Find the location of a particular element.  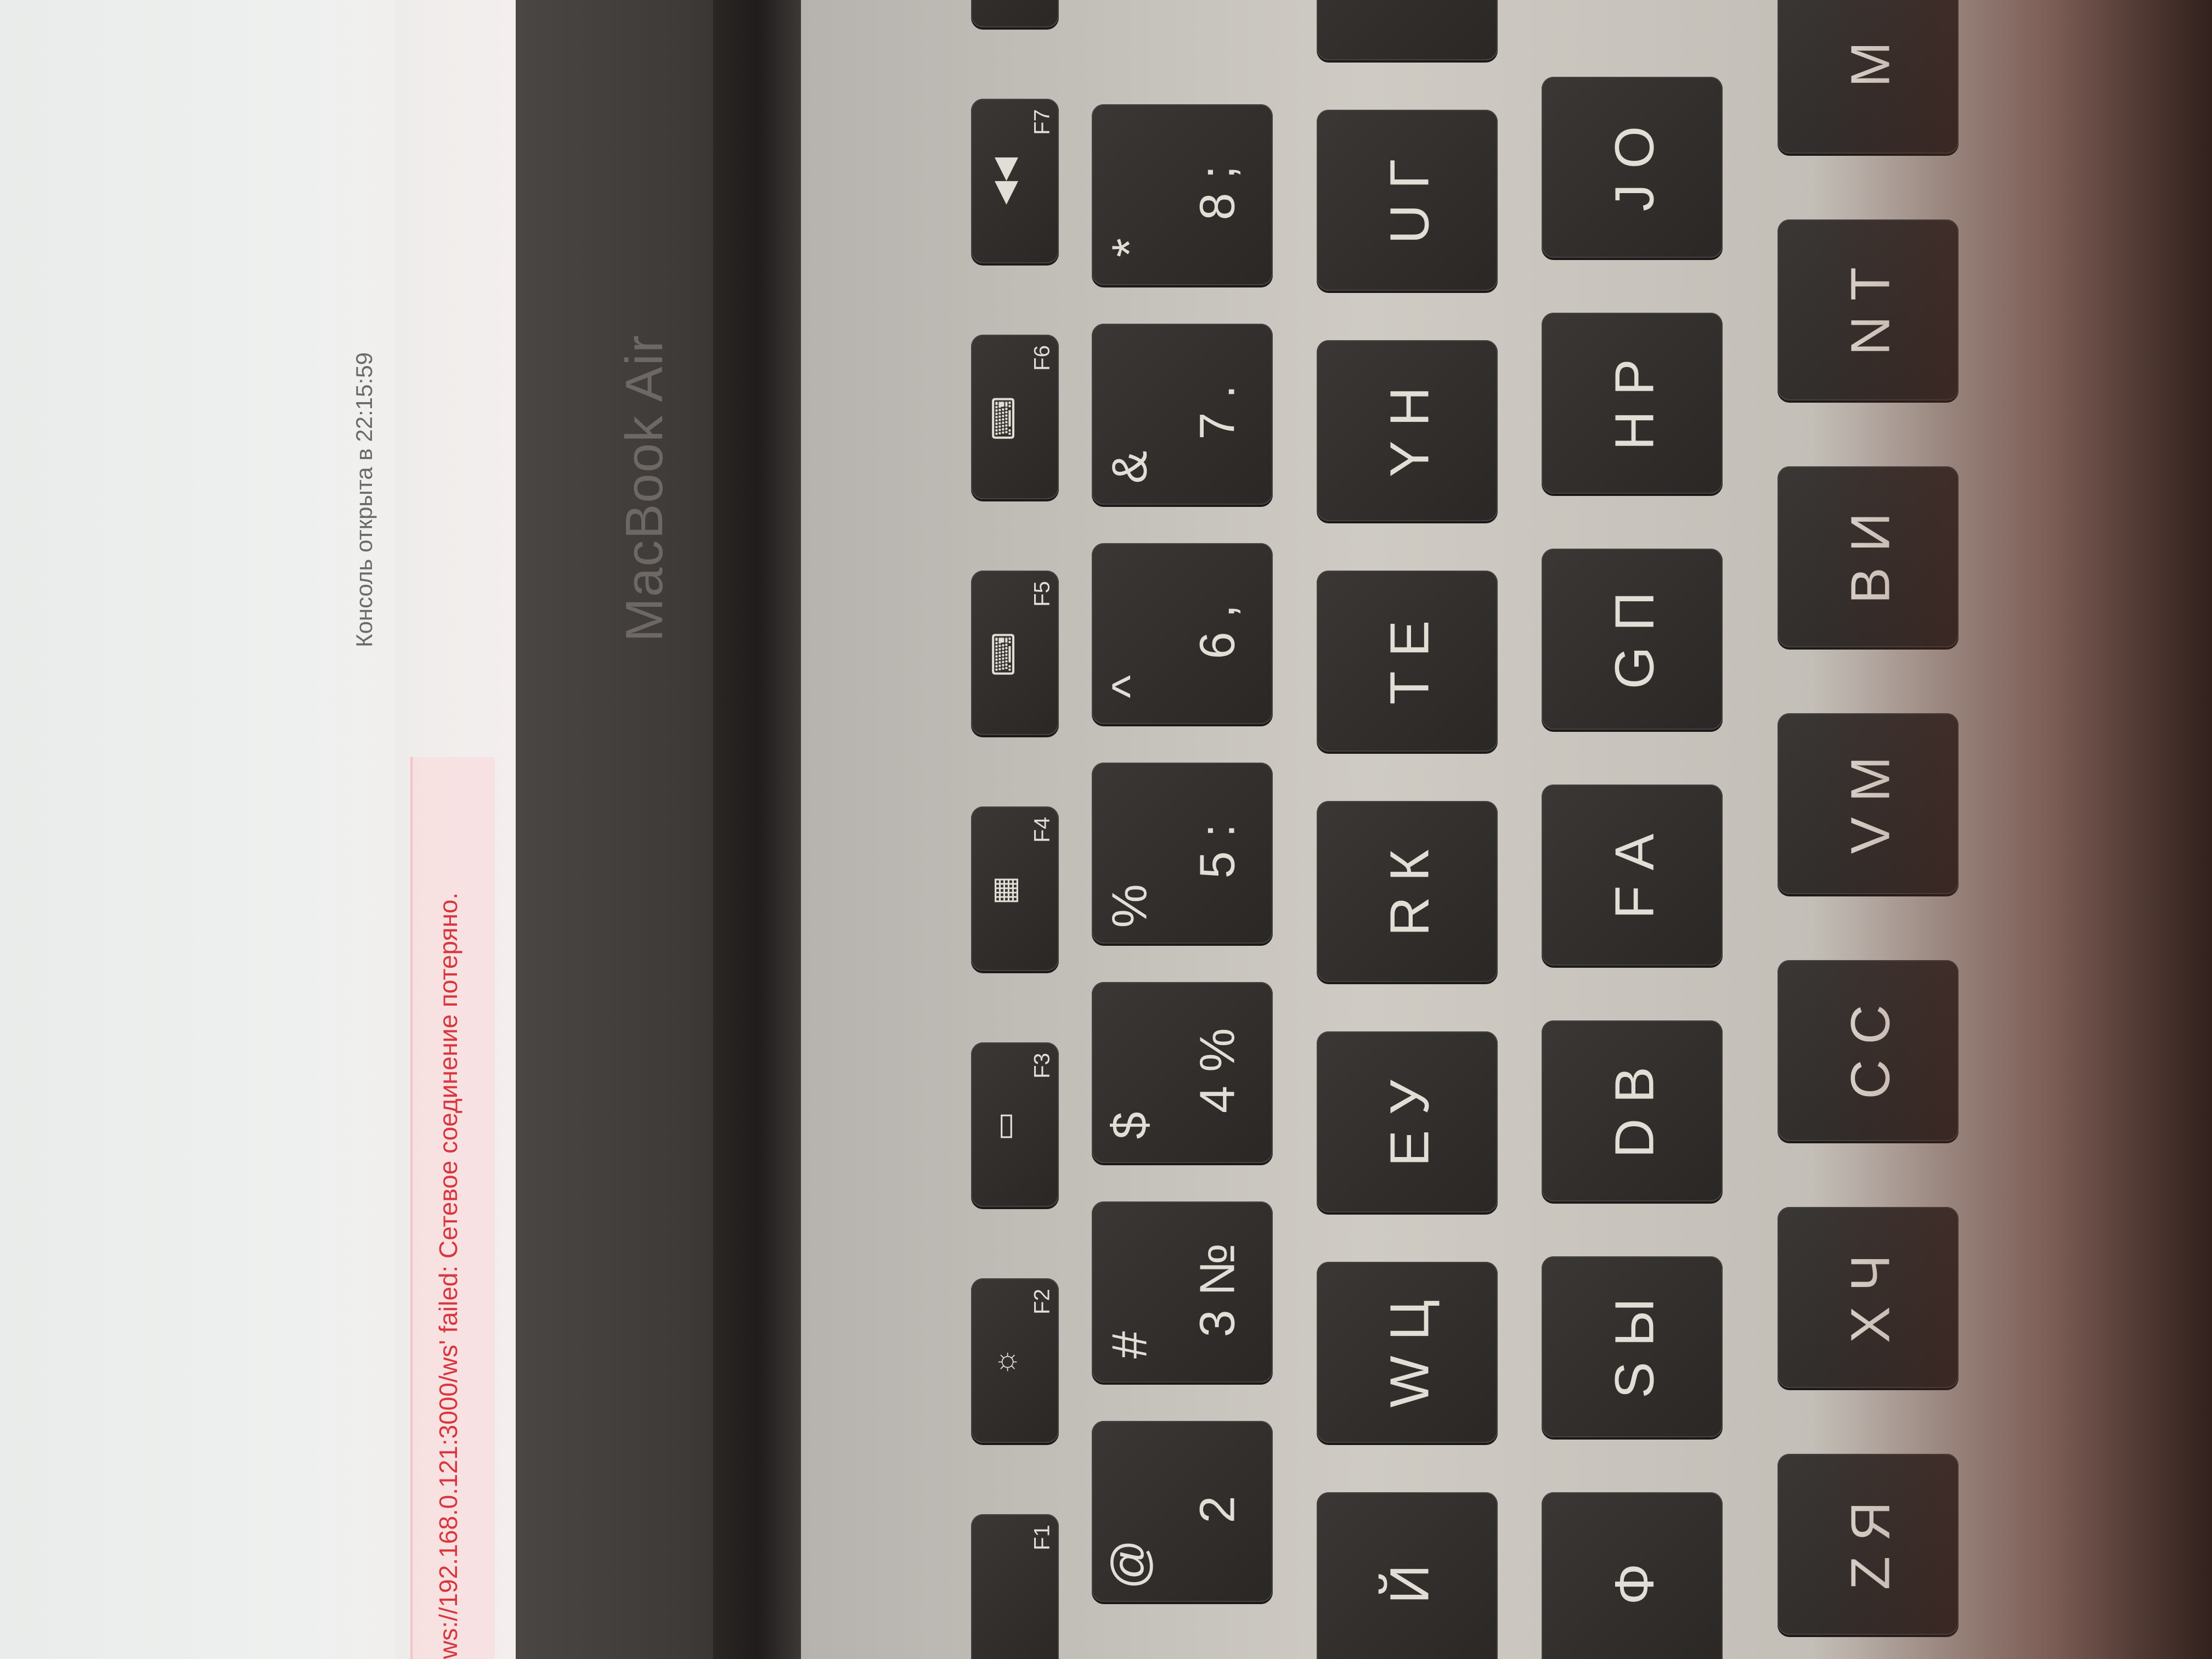

key-shift-label: @ is located at coordinates (1130, 1565).